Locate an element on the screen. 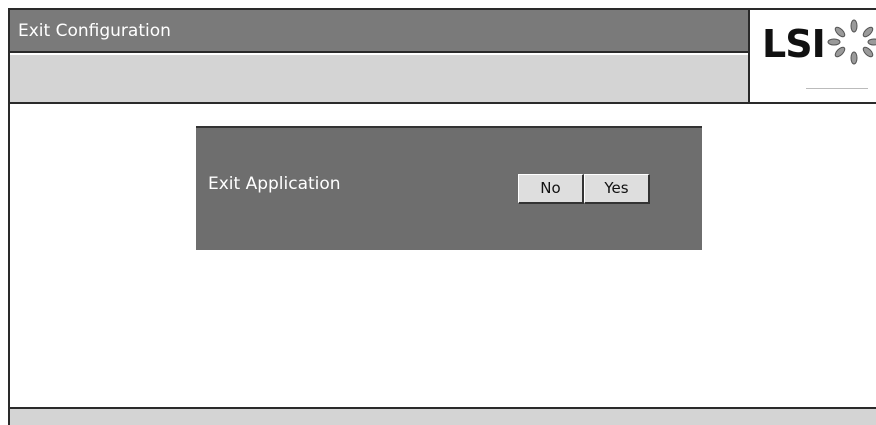 The width and height of the screenshot is (876, 425). logo: LSI is located at coordinates (812, 57).